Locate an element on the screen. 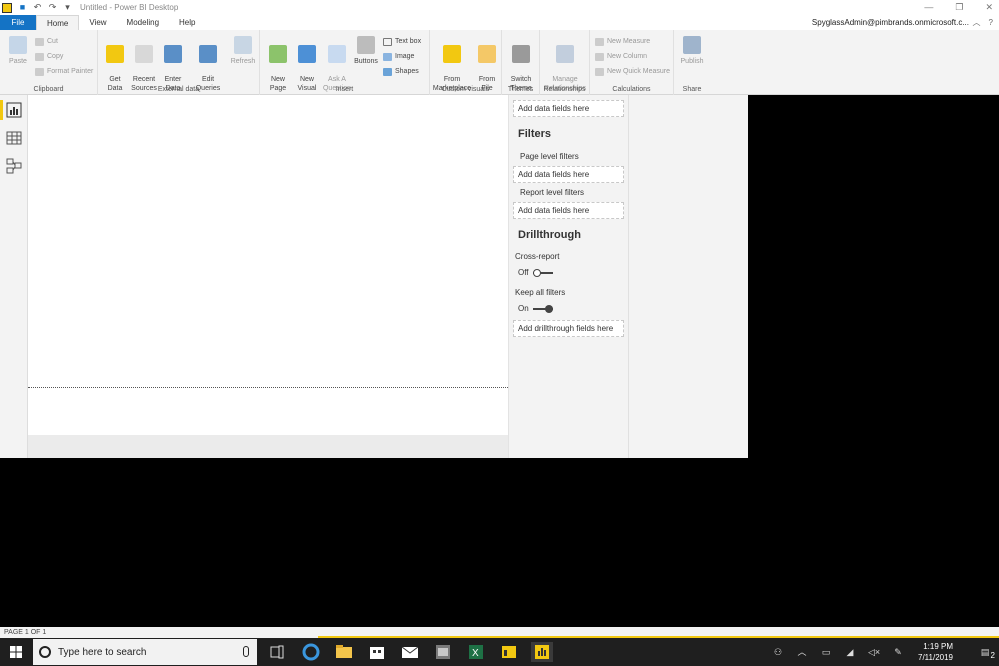 The height and width of the screenshot is (666, 999). new-measure-label: New Measure is located at coordinates (629, 41).